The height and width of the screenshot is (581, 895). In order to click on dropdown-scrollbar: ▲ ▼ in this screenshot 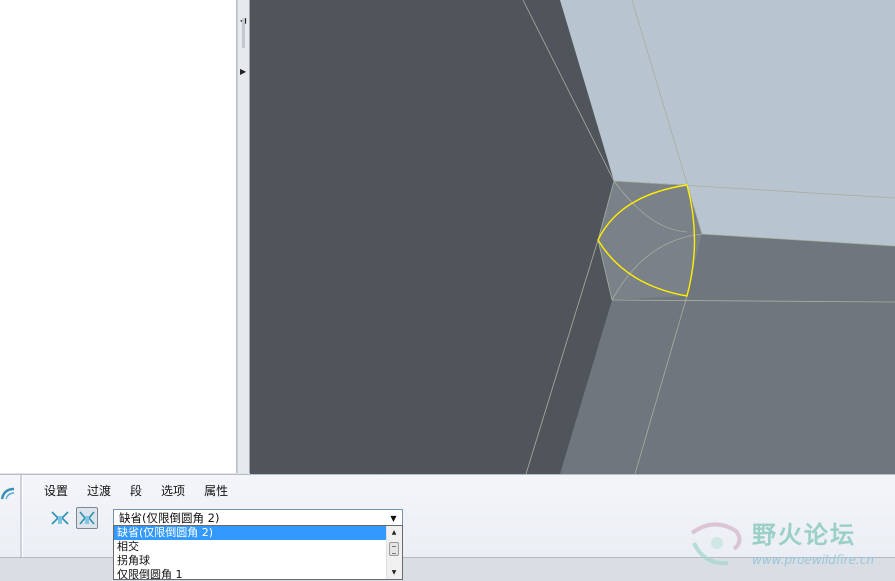, I will do `click(394, 552)`.